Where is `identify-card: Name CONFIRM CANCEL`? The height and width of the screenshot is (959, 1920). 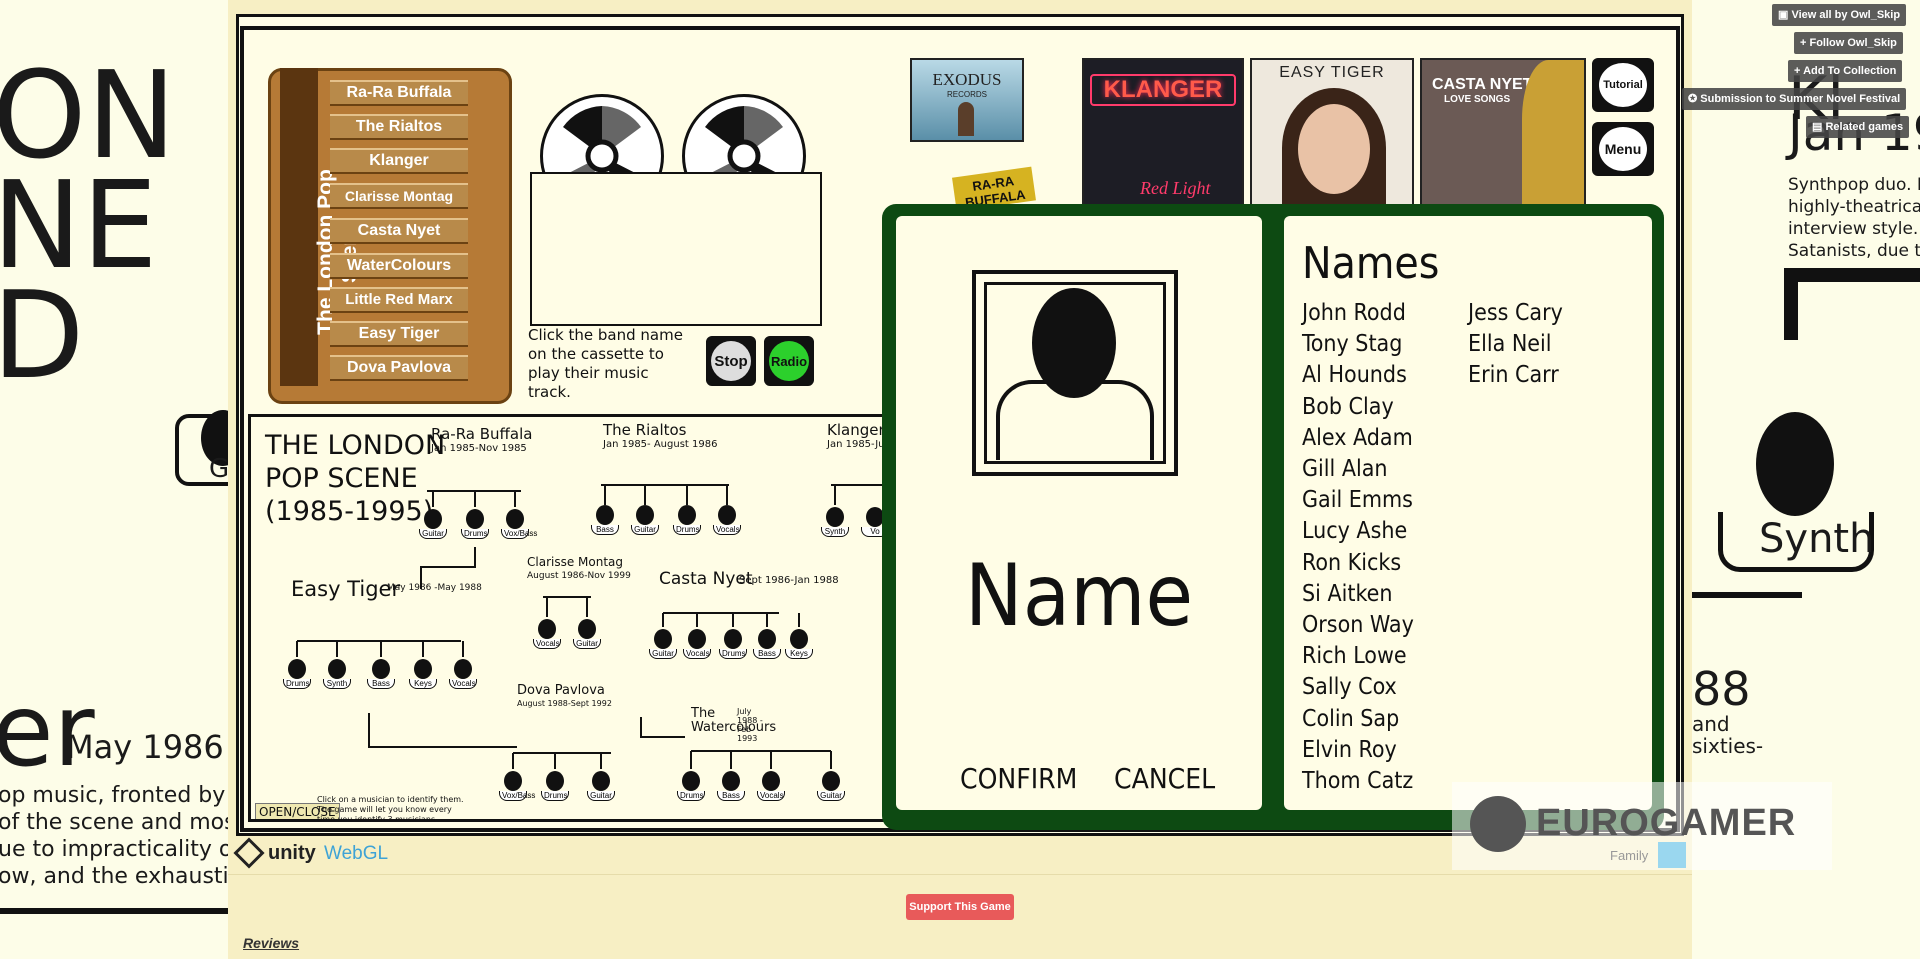
identify-card: Name CONFIRM CANCEL is located at coordinates (1079, 513).